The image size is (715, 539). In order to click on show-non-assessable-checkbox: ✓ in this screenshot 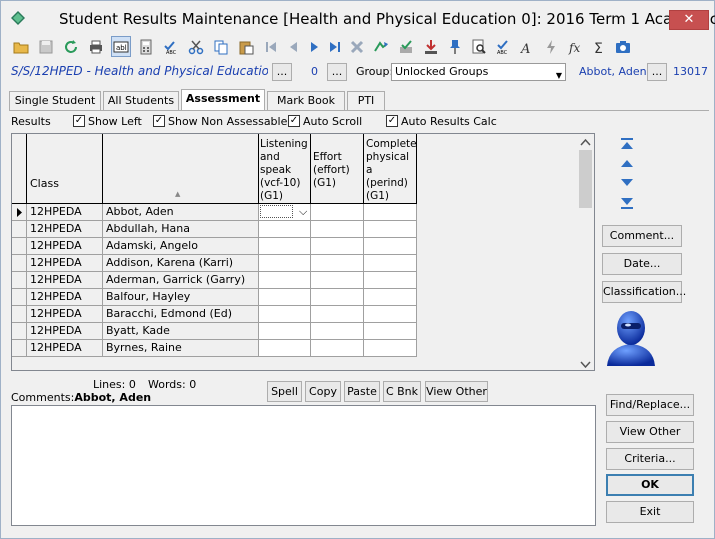, I will do `click(159, 121)`.